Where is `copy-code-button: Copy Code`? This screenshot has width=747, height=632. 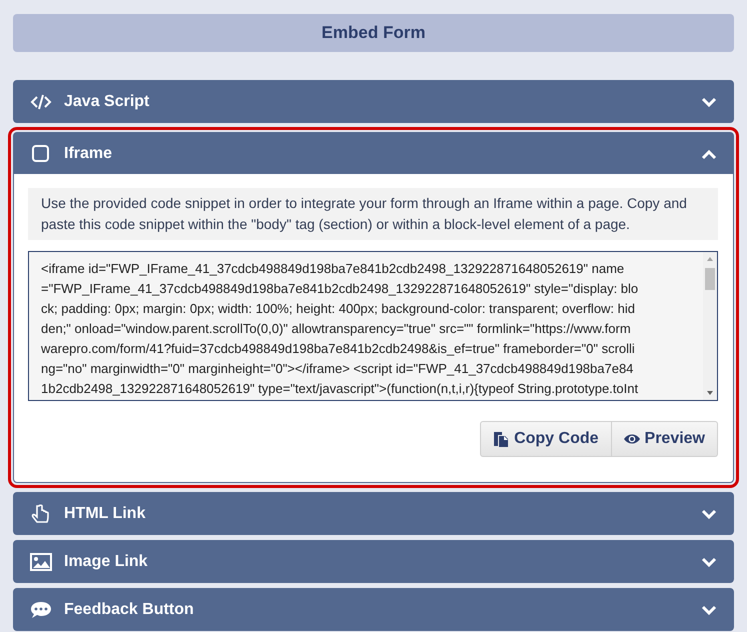 copy-code-button: Copy Code is located at coordinates (546, 439).